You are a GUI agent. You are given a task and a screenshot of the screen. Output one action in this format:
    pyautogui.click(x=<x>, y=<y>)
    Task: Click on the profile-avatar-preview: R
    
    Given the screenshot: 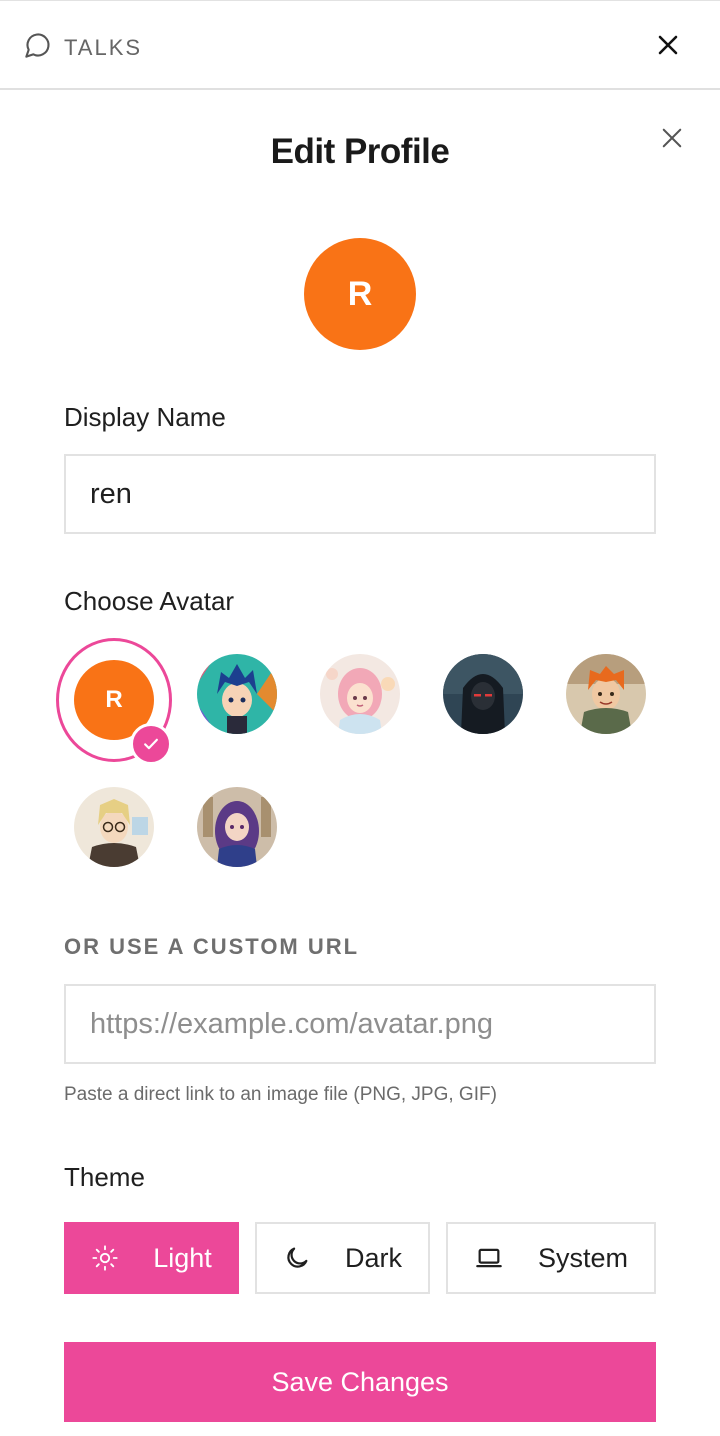 What is the action you would take?
    pyautogui.click(x=360, y=294)
    